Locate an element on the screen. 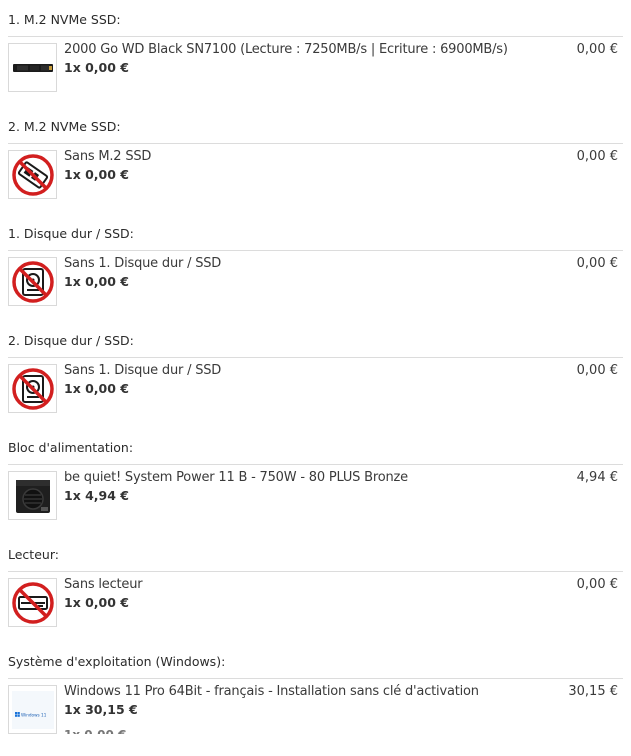 Image resolution: width=631 pixels, height=756 pixels. no-m2-ssd-icon is located at coordinates (32, 174).